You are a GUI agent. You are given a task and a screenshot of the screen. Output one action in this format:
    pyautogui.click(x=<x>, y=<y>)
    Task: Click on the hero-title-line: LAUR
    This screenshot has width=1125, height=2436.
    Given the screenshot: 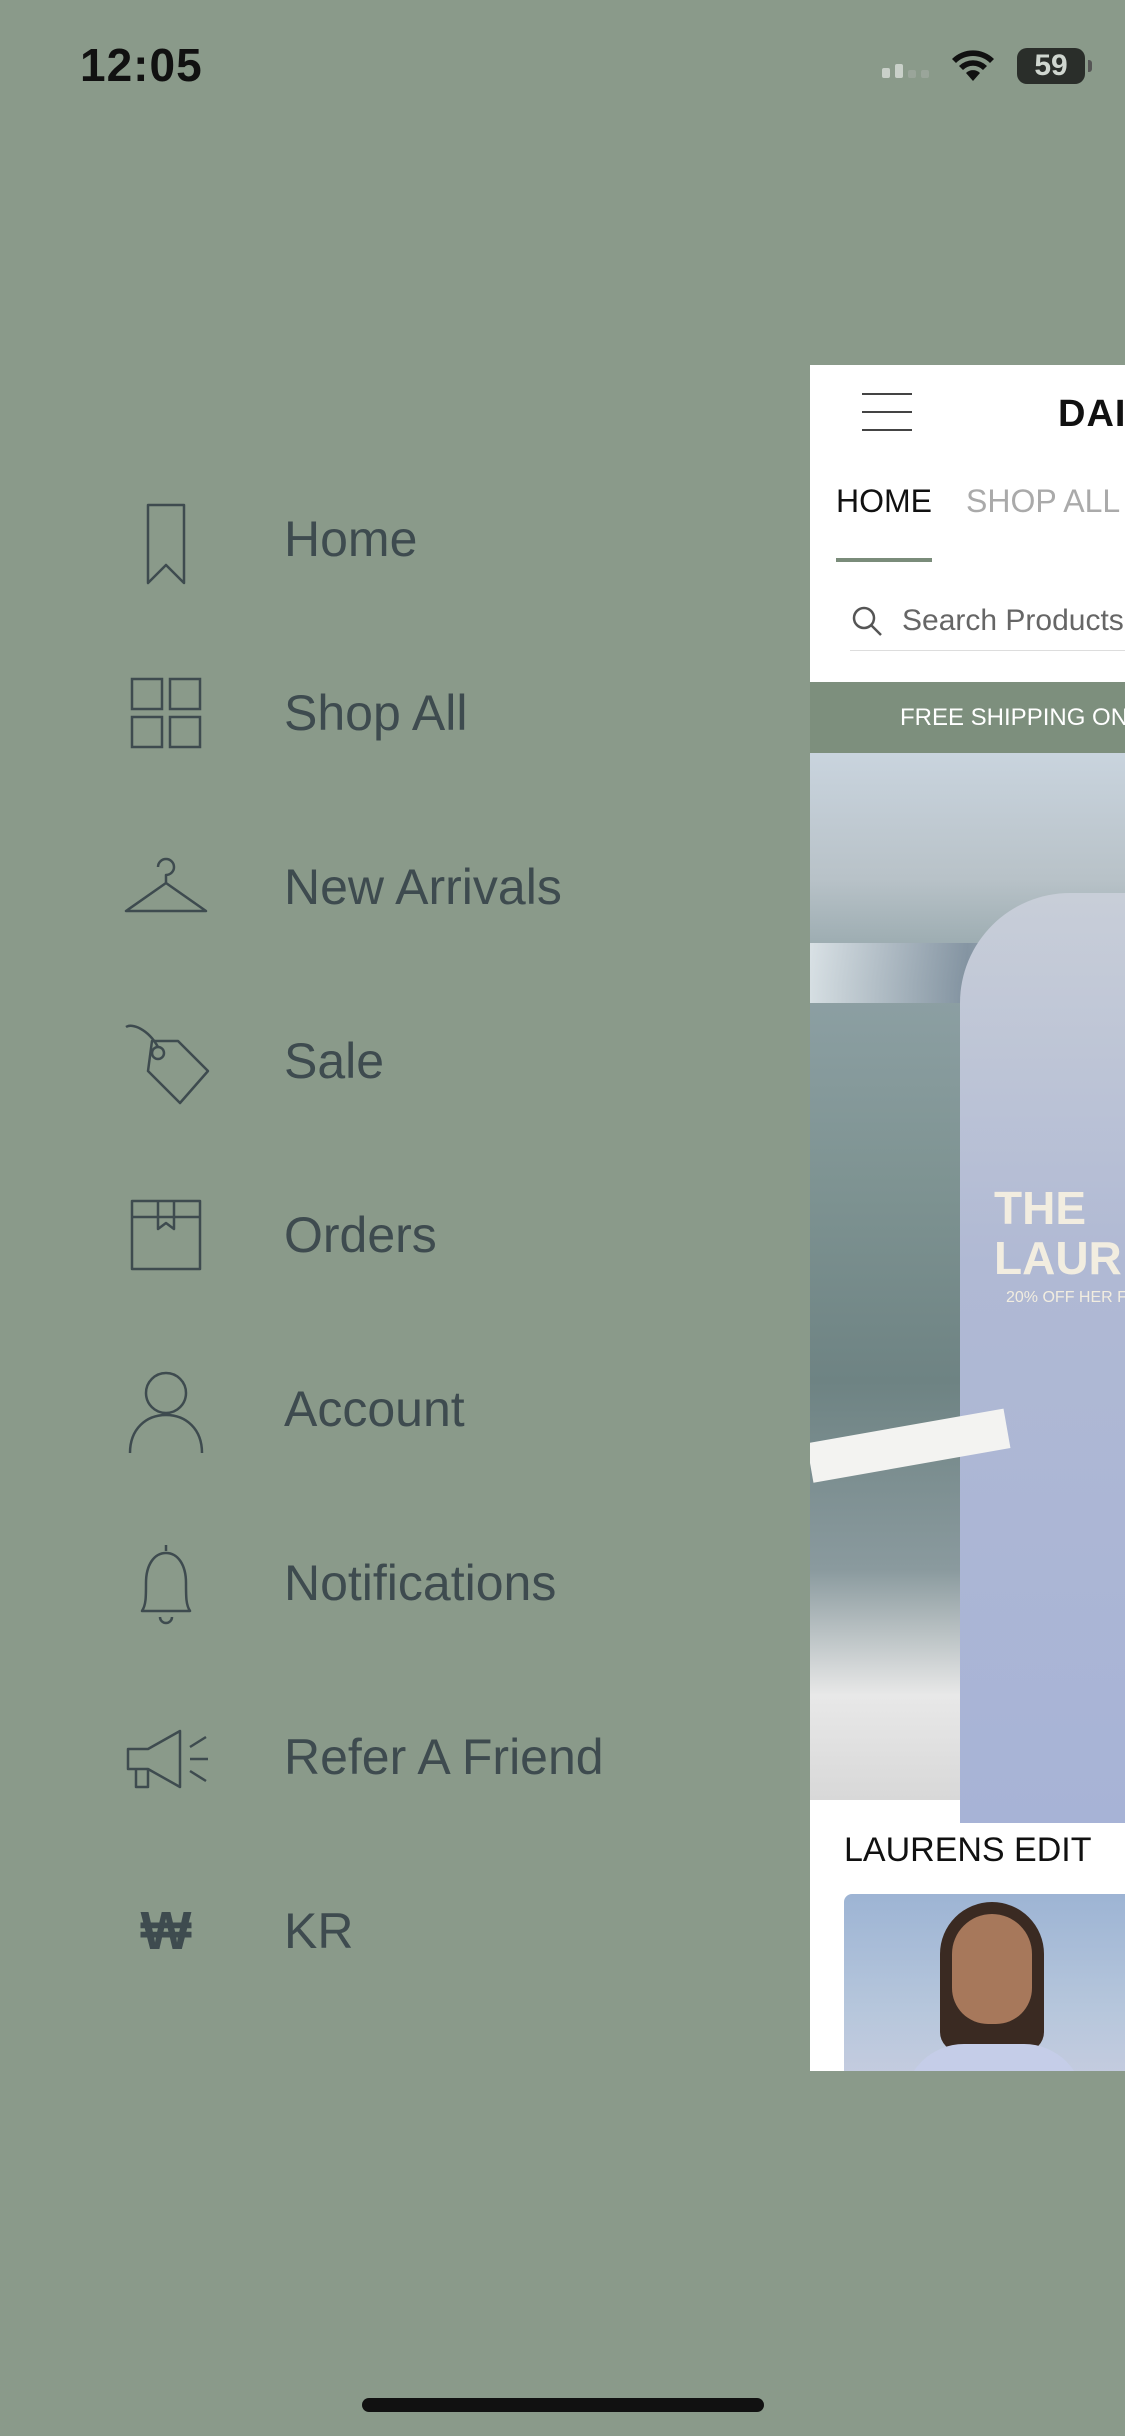 What is the action you would take?
    pyautogui.click(x=1058, y=1258)
    